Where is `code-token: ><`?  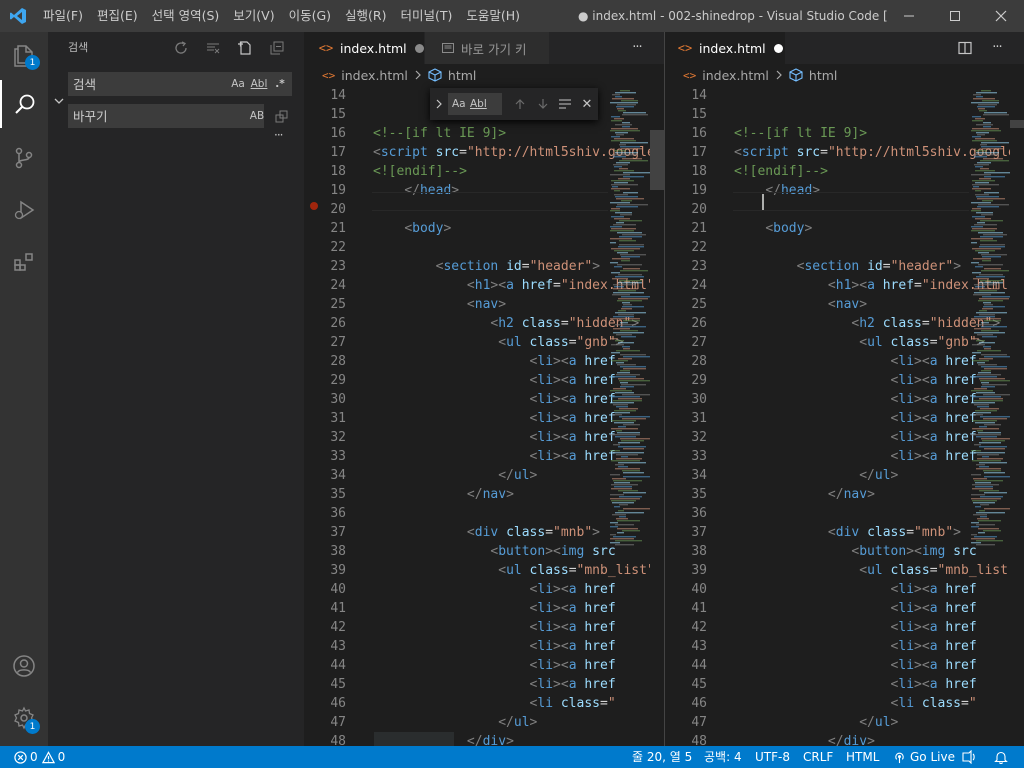 code-token: >< is located at coordinates (561, 665).